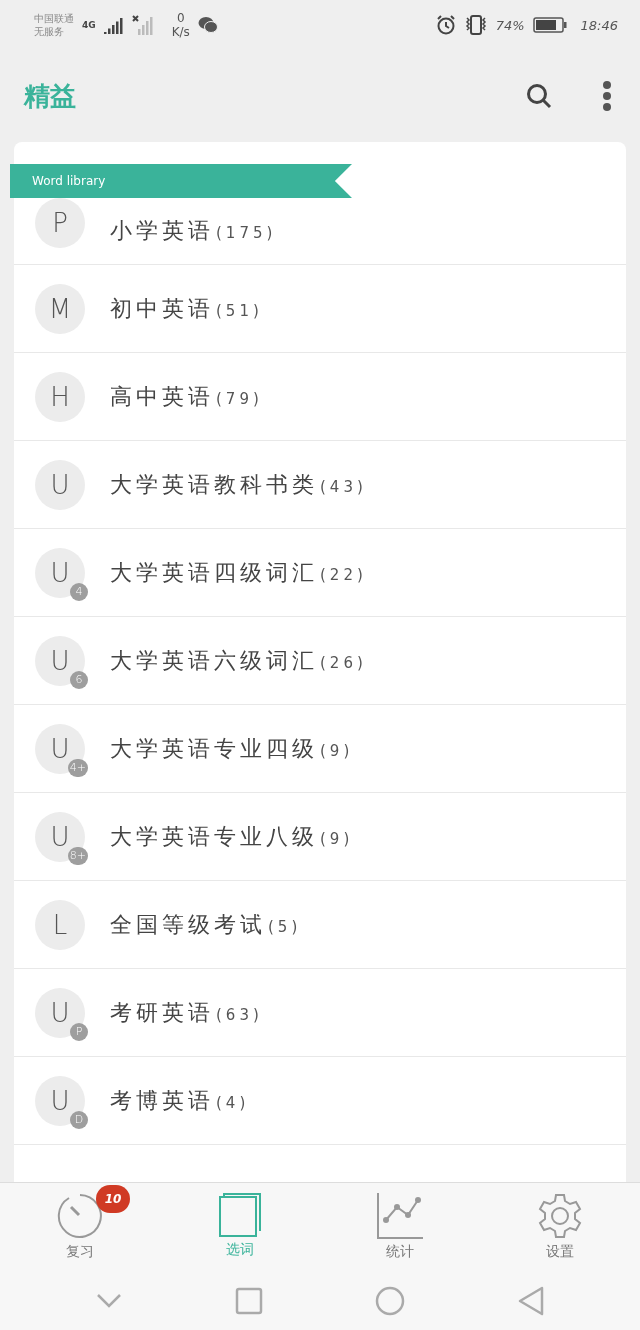 This screenshot has width=640, height=1330. Describe the element at coordinates (60, 1100) in the screenshot. I see `letter-avatar: U D` at that location.